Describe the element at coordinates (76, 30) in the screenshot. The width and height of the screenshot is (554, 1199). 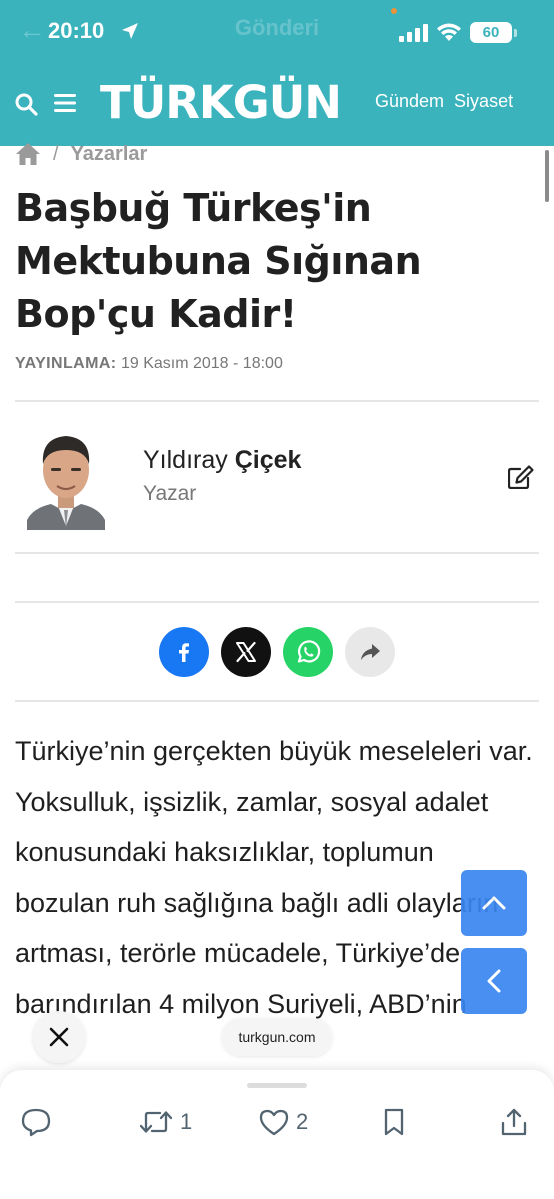
I see `status-time: 20:10` at that location.